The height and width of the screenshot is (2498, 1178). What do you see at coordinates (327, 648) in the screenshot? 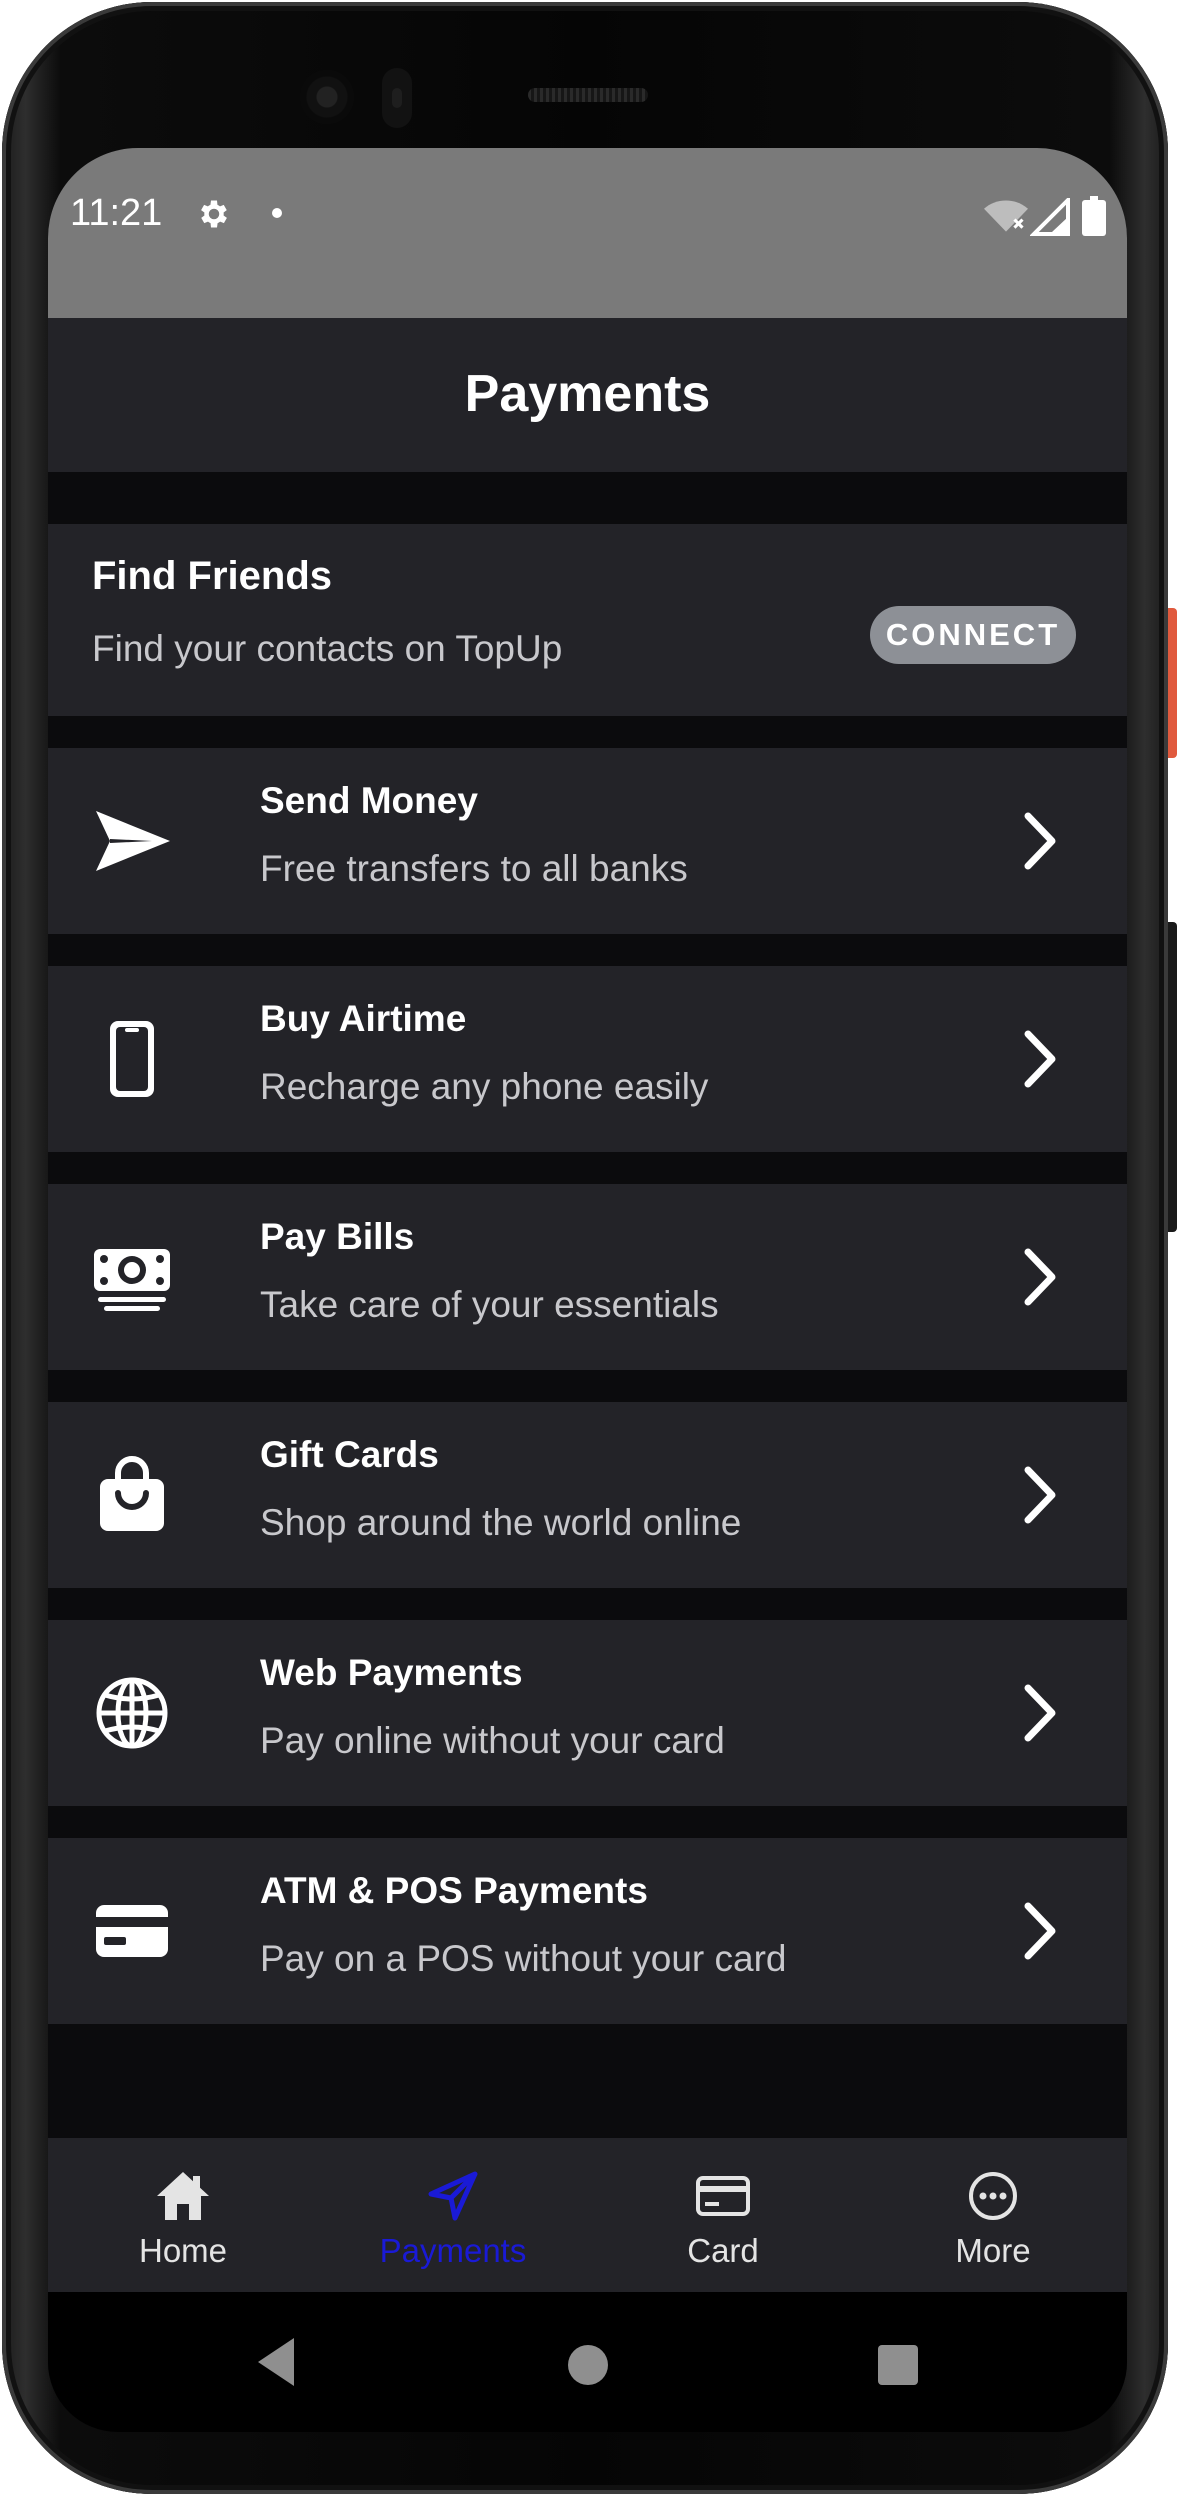
I see `find-friends-subtitle: Find your contacts on TopUp` at bounding box center [327, 648].